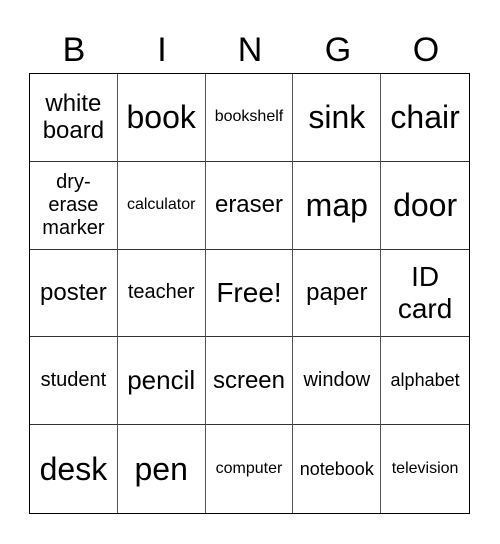 The image size is (500, 544). Describe the element at coordinates (249, 118) in the screenshot. I see `bingo-cell: bookshelf` at that location.